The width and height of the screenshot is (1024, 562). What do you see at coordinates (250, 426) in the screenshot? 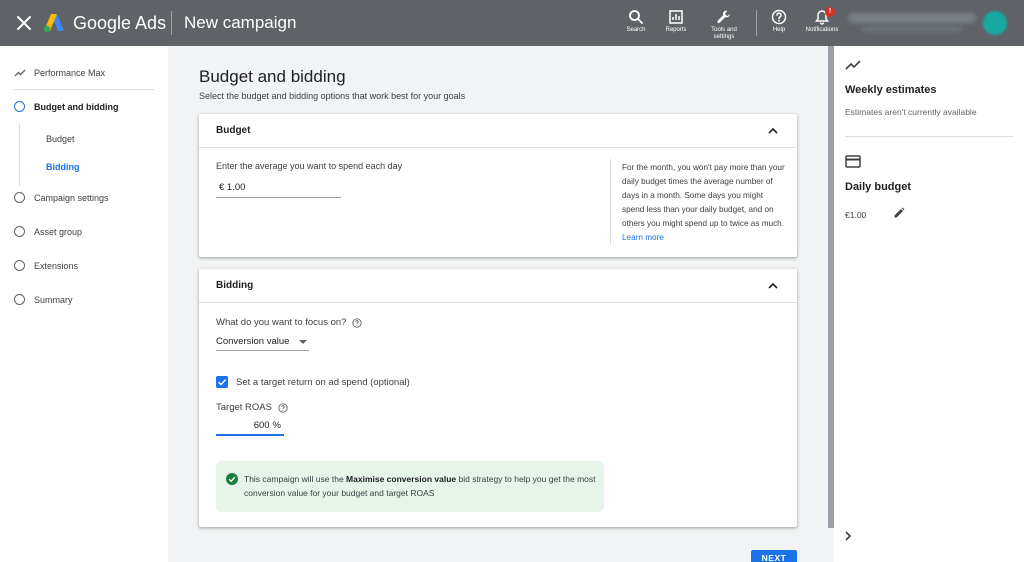
I see `target-roas-input: 600 %` at bounding box center [250, 426].